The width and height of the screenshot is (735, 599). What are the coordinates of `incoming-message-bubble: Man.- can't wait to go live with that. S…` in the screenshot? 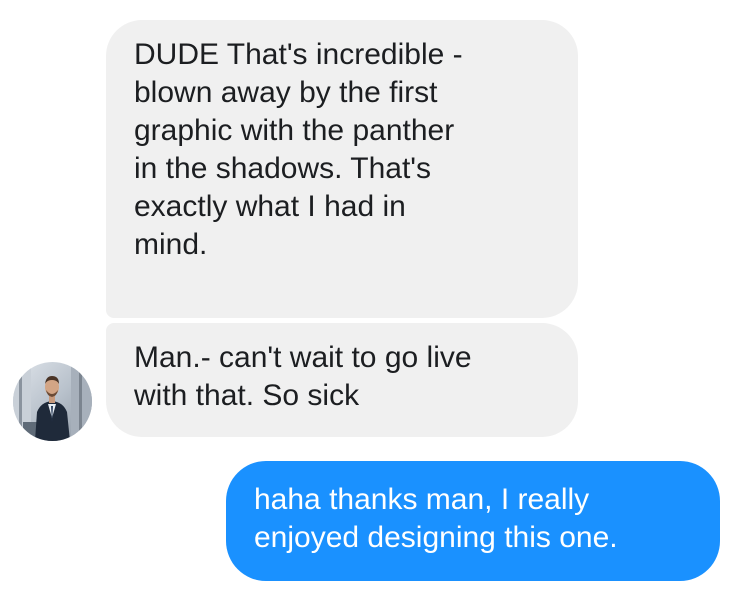 It's located at (342, 380).